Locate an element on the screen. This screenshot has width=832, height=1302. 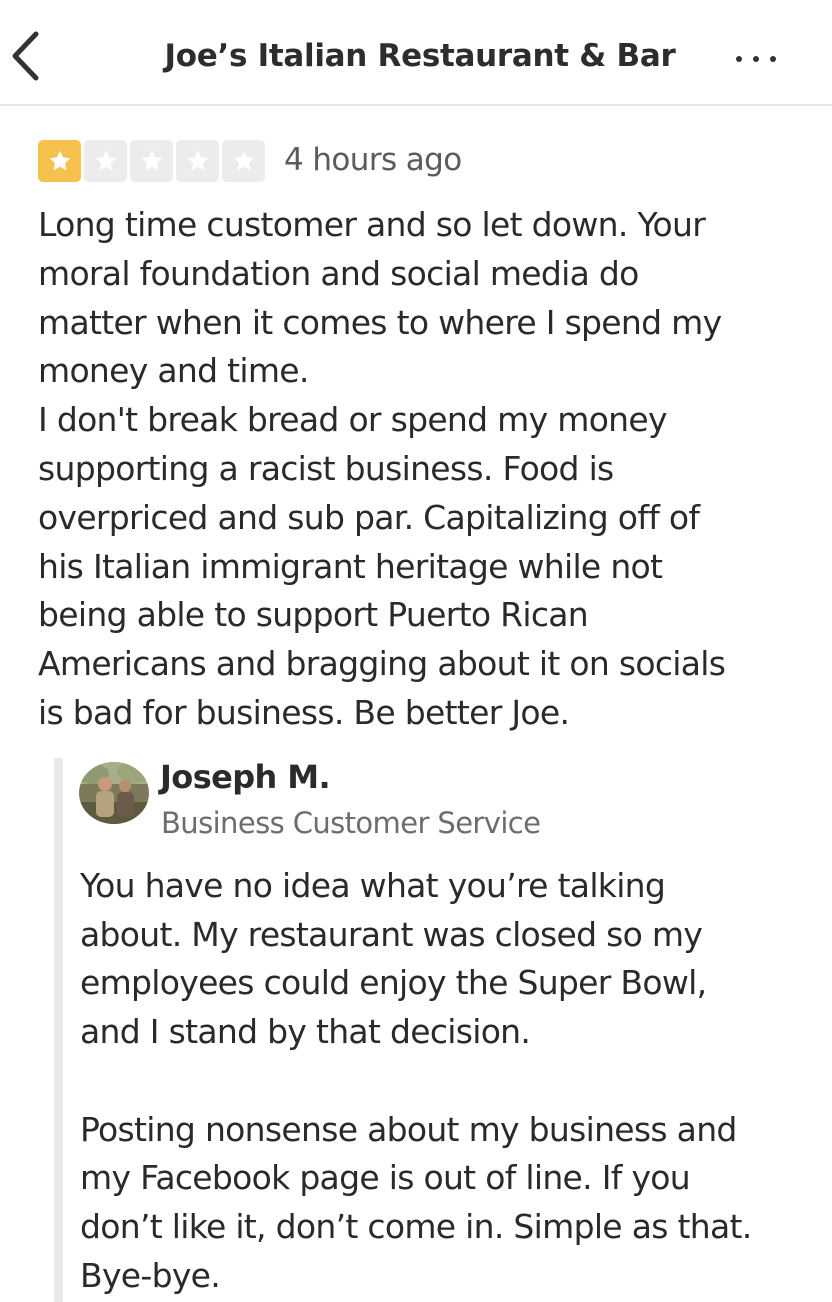
owner-name: Joseph M. is located at coordinates (245, 777).